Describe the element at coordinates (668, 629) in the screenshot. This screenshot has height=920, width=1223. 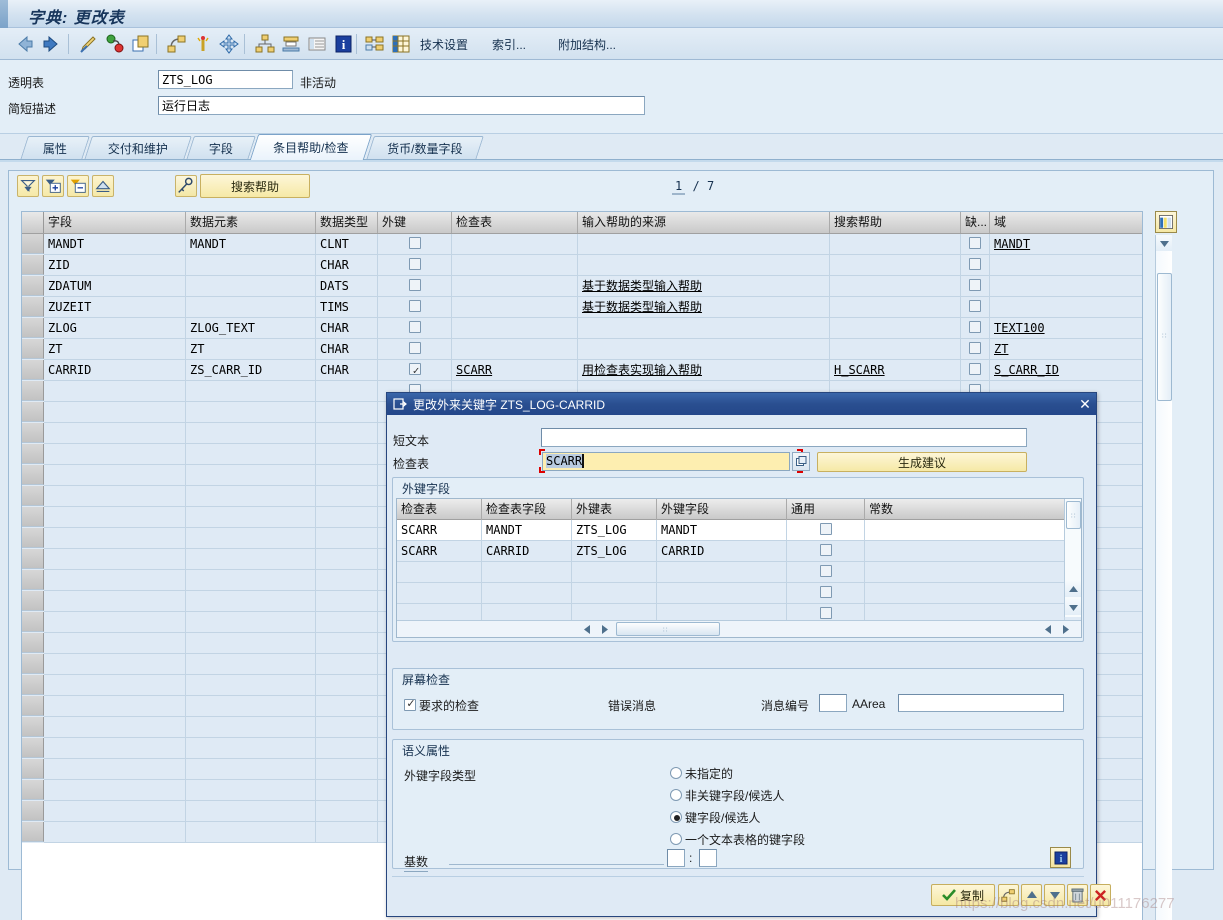
I see `fk-hscroll-thumb: ∷` at that location.